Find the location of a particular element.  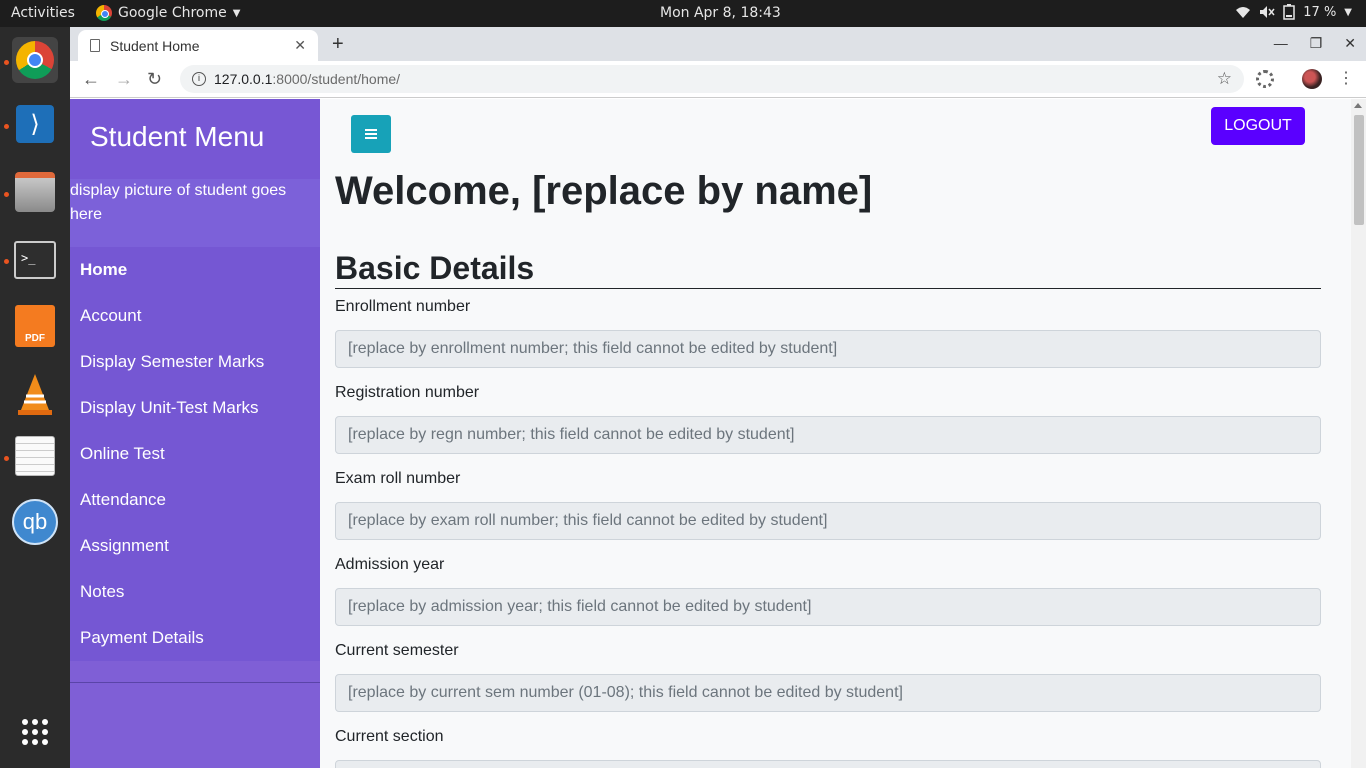

url-path: :8000/student/home/ is located at coordinates (336, 79).